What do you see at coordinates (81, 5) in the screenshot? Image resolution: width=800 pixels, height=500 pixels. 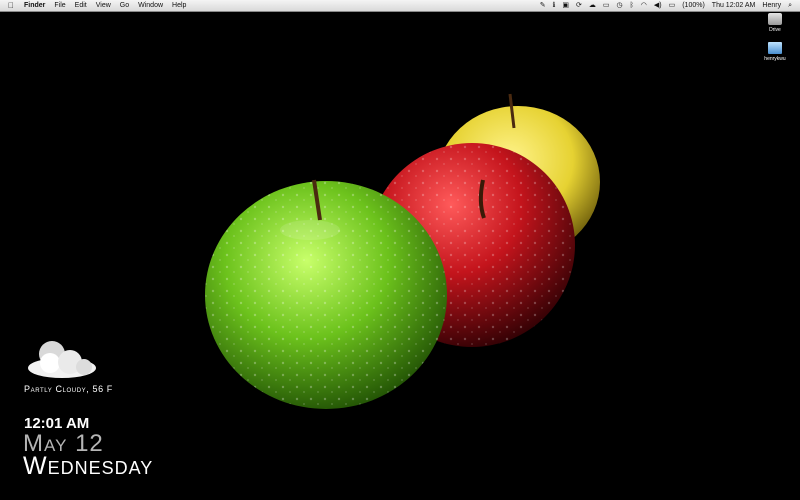 I see `menu-edit: Edit` at bounding box center [81, 5].